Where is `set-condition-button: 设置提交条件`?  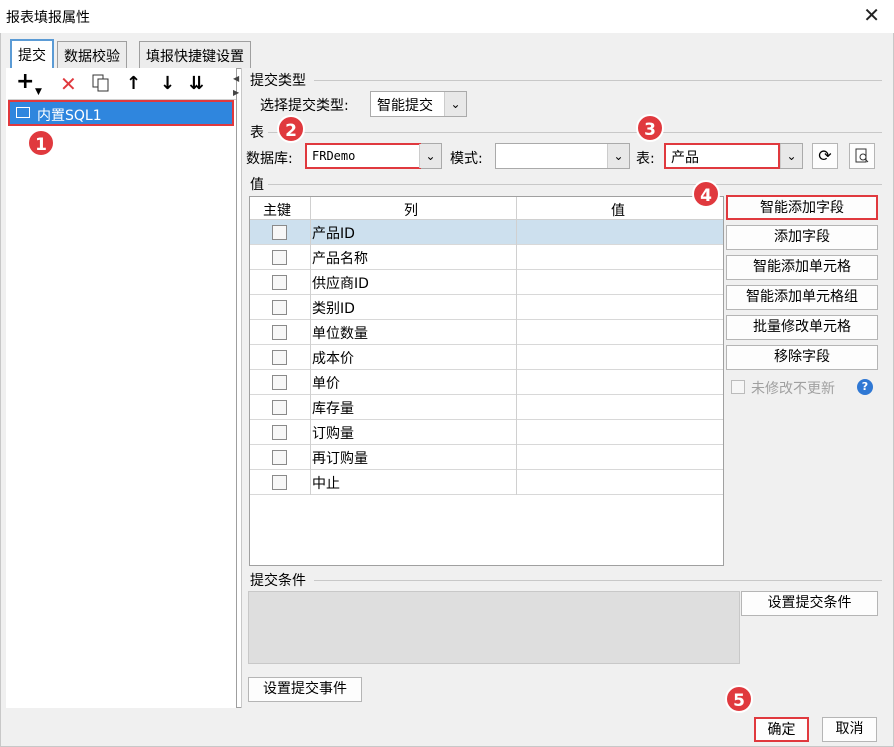 set-condition-button: 设置提交条件 is located at coordinates (809, 603).